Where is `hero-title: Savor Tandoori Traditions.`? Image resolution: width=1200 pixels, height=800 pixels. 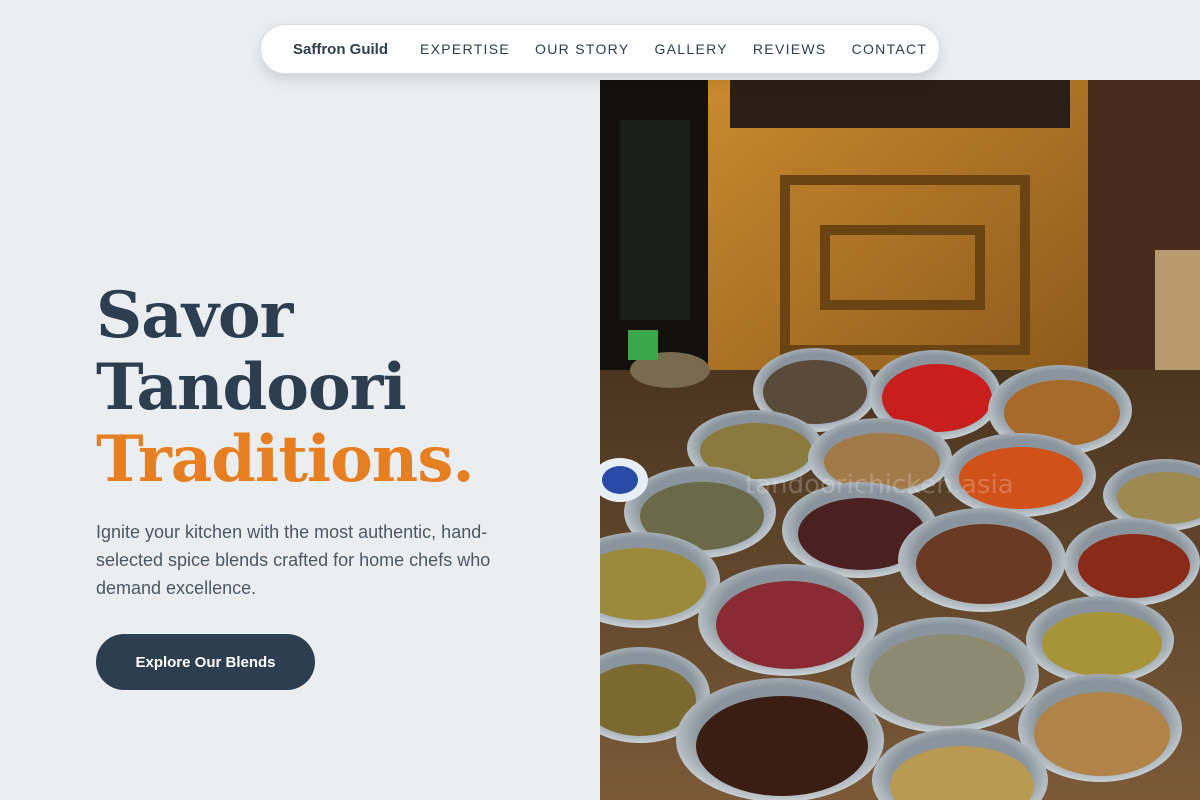 hero-title: Savor Tandoori Traditions. is located at coordinates (331, 388).